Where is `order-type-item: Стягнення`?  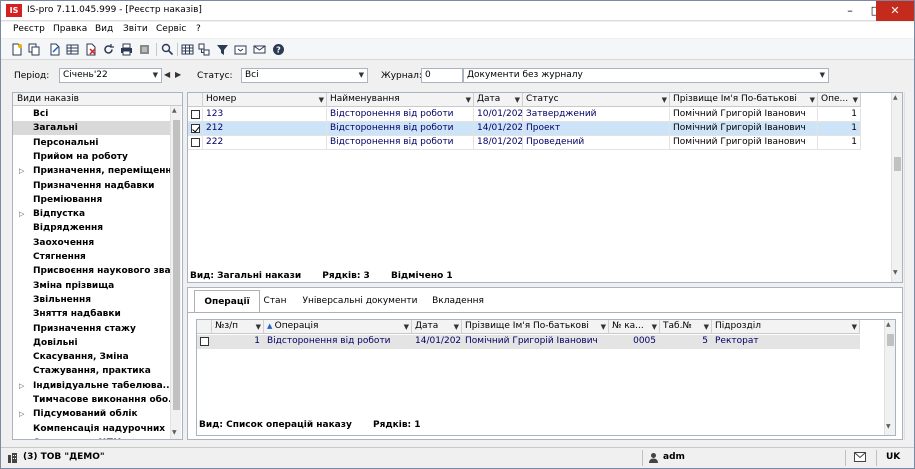
order-type-item: Стягнення is located at coordinates (91, 257).